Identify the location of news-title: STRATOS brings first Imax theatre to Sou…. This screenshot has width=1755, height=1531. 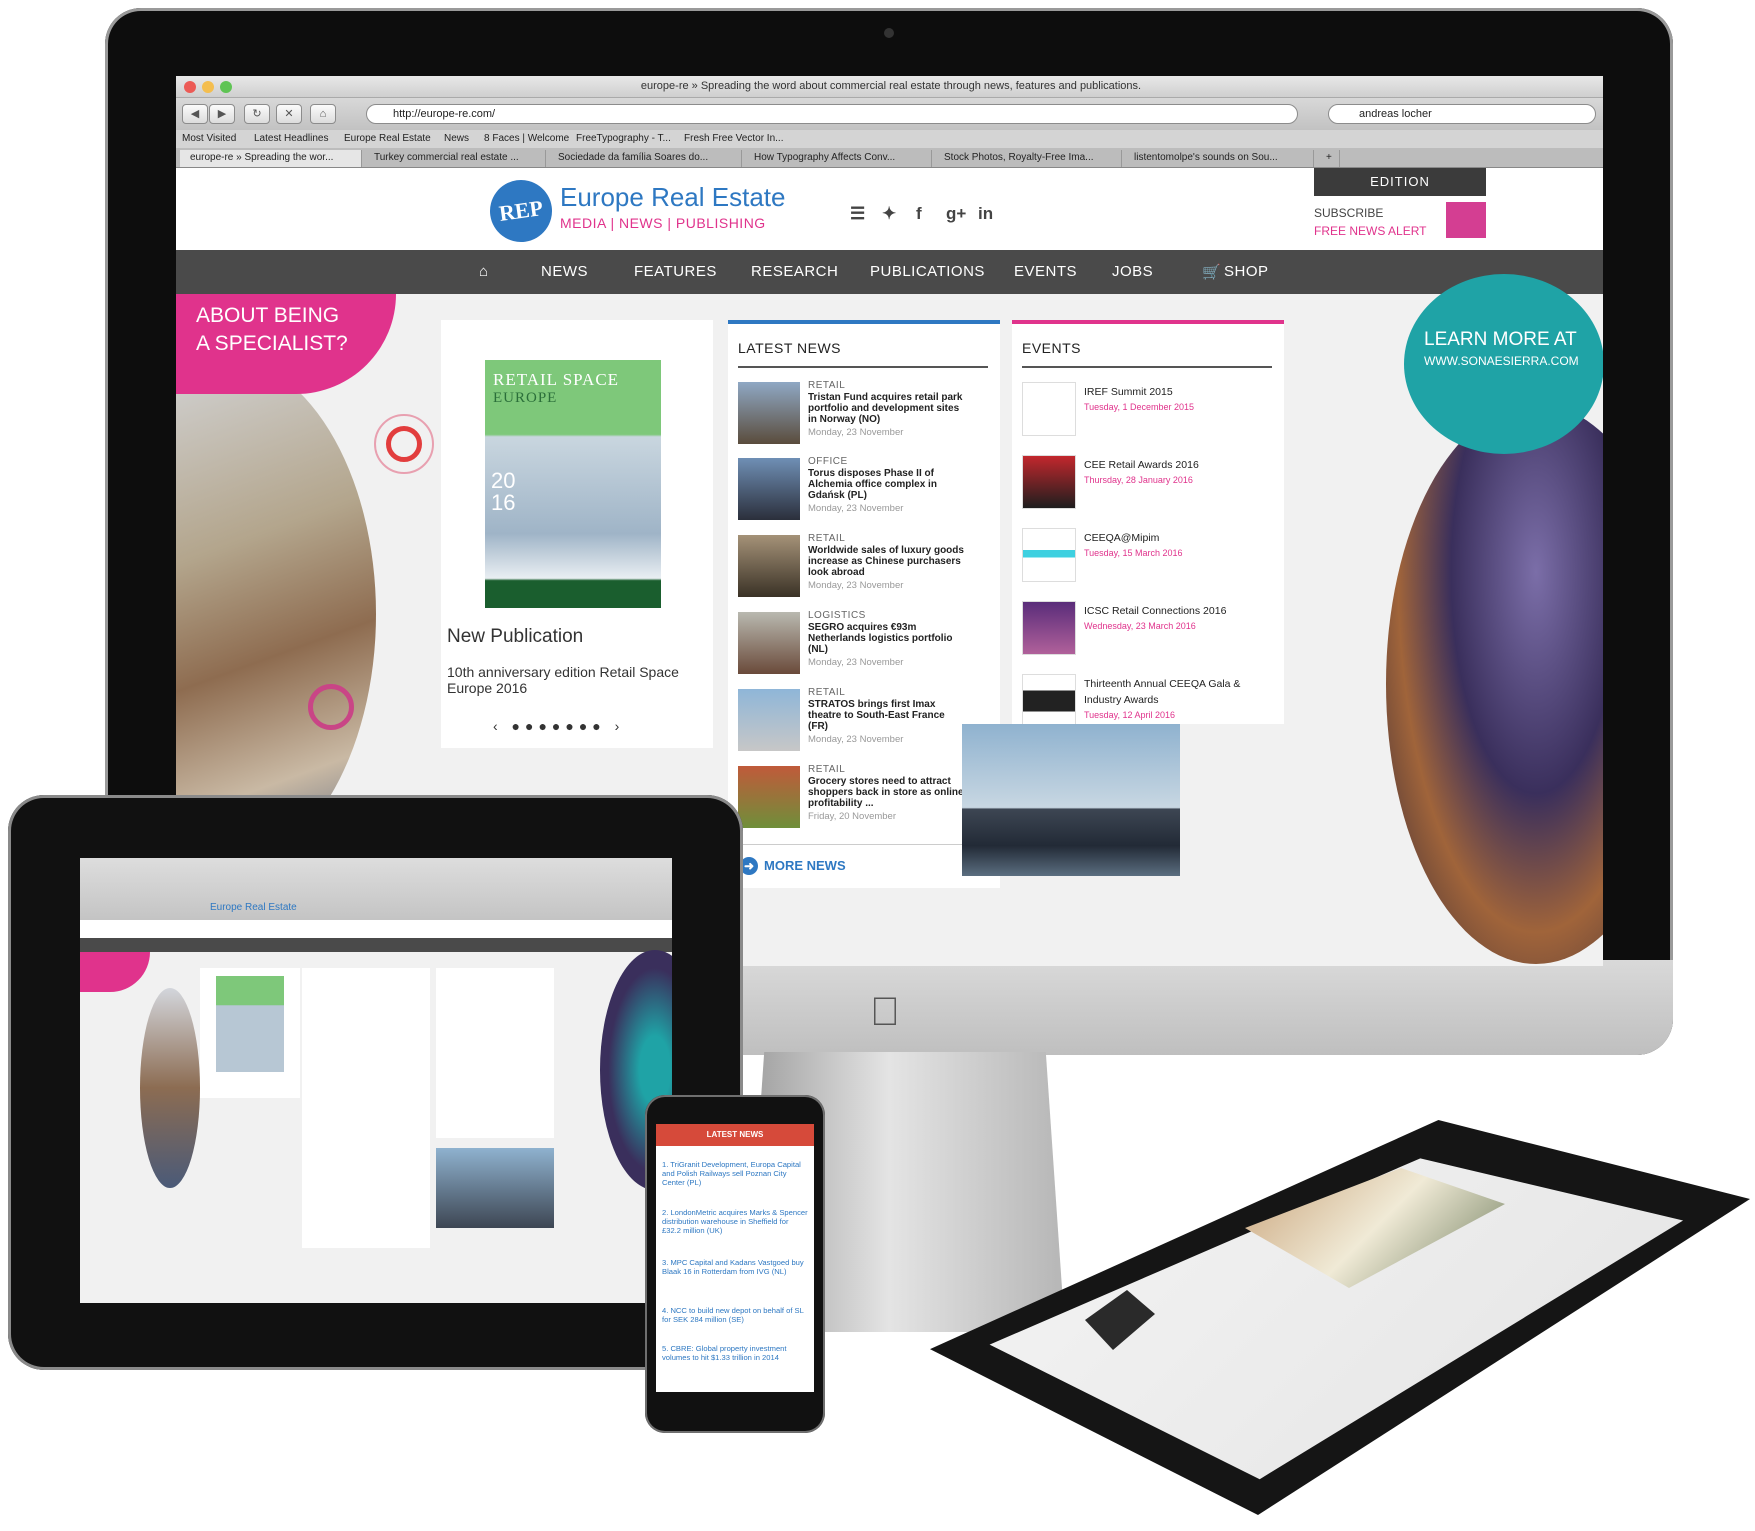
(887, 715).